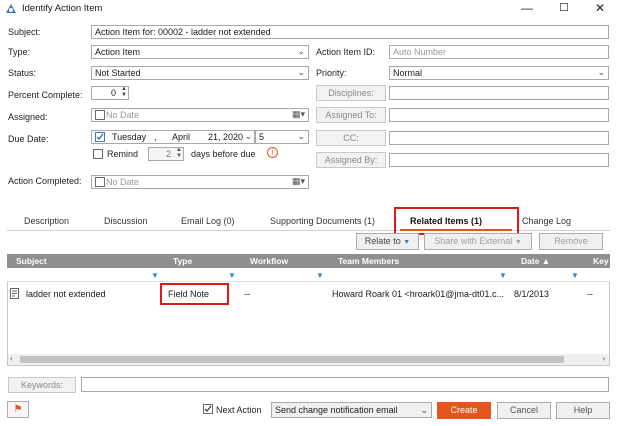 This screenshot has width=617, height=426. I want to click on assigned-label: Assigned:, so click(28, 117).